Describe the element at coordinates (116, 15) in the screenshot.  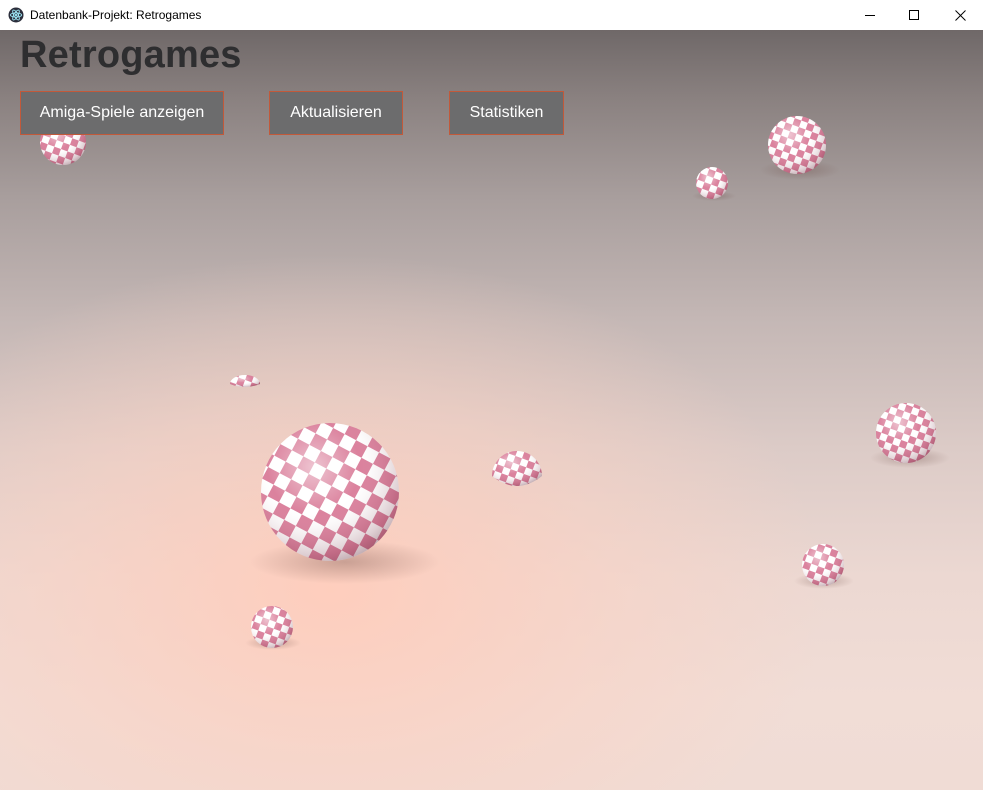
I see `window-title: Datenbank-Projekt: Retrogames` at that location.